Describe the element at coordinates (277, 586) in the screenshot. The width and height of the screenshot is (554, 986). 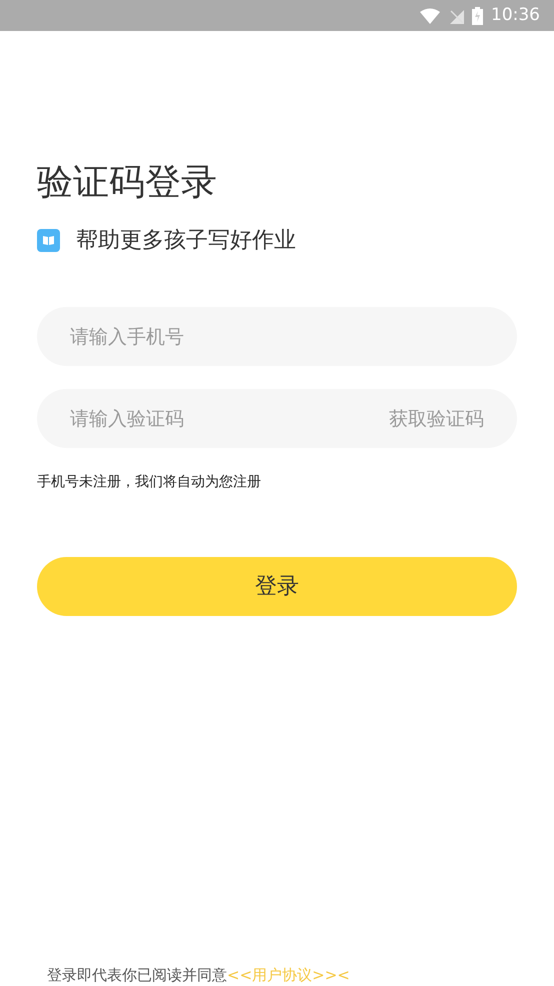
I see `login-button: 登录` at that location.